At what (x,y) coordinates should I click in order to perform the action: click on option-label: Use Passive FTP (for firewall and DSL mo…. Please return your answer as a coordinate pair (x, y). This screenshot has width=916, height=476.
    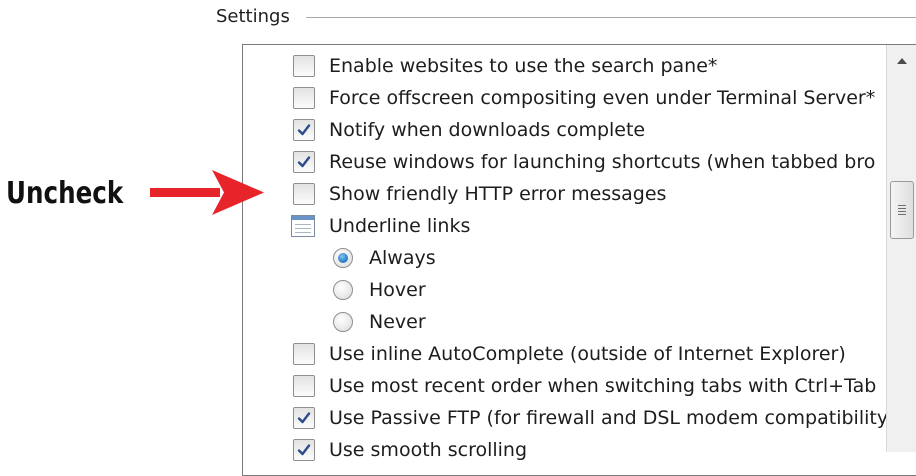
    Looking at the image, I should click on (609, 418).